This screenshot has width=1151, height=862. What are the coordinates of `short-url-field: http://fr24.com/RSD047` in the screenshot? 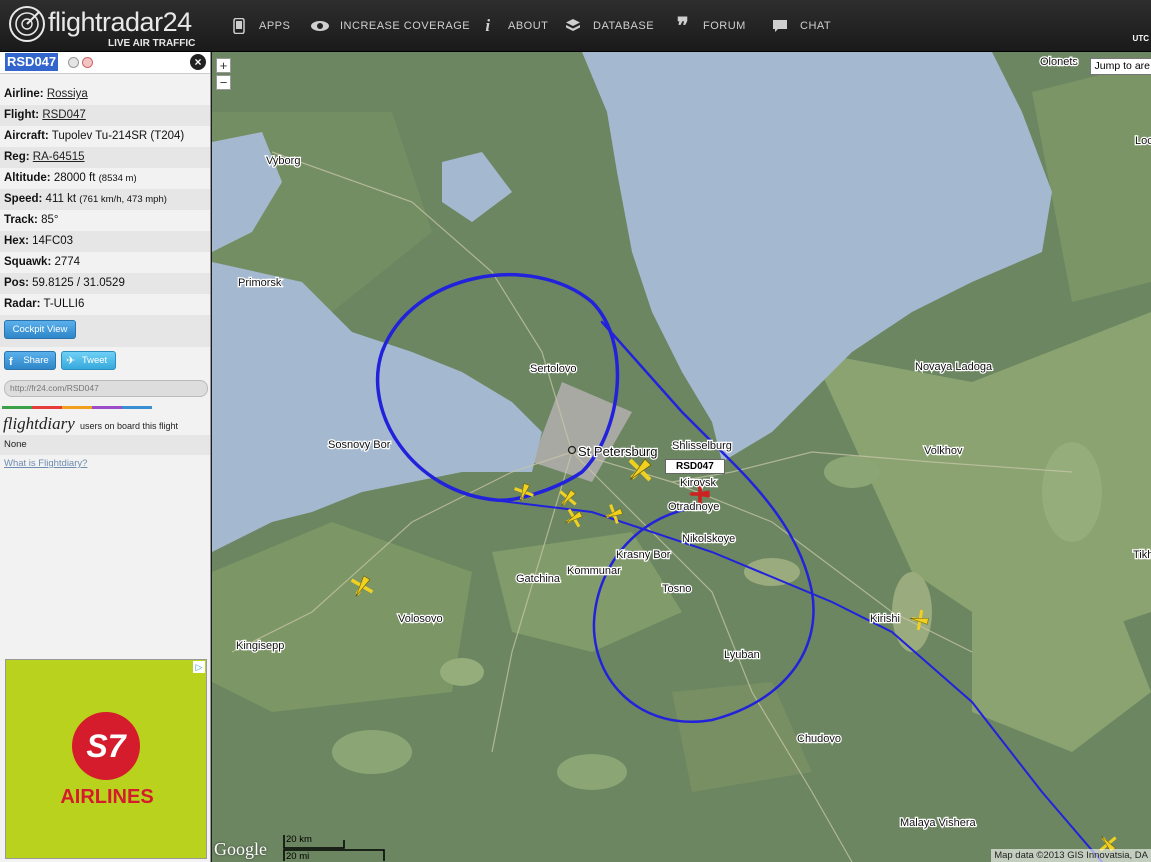 It's located at (106, 388).